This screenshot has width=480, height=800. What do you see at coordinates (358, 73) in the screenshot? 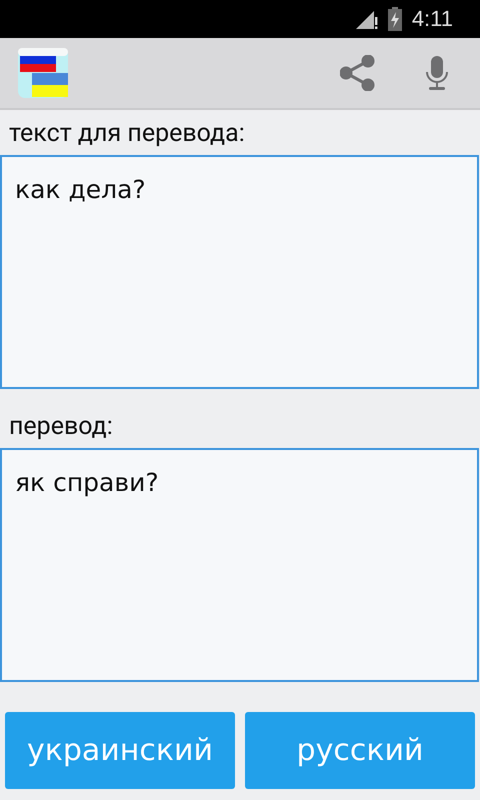
I see `share-icon` at bounding box center [358, 73].